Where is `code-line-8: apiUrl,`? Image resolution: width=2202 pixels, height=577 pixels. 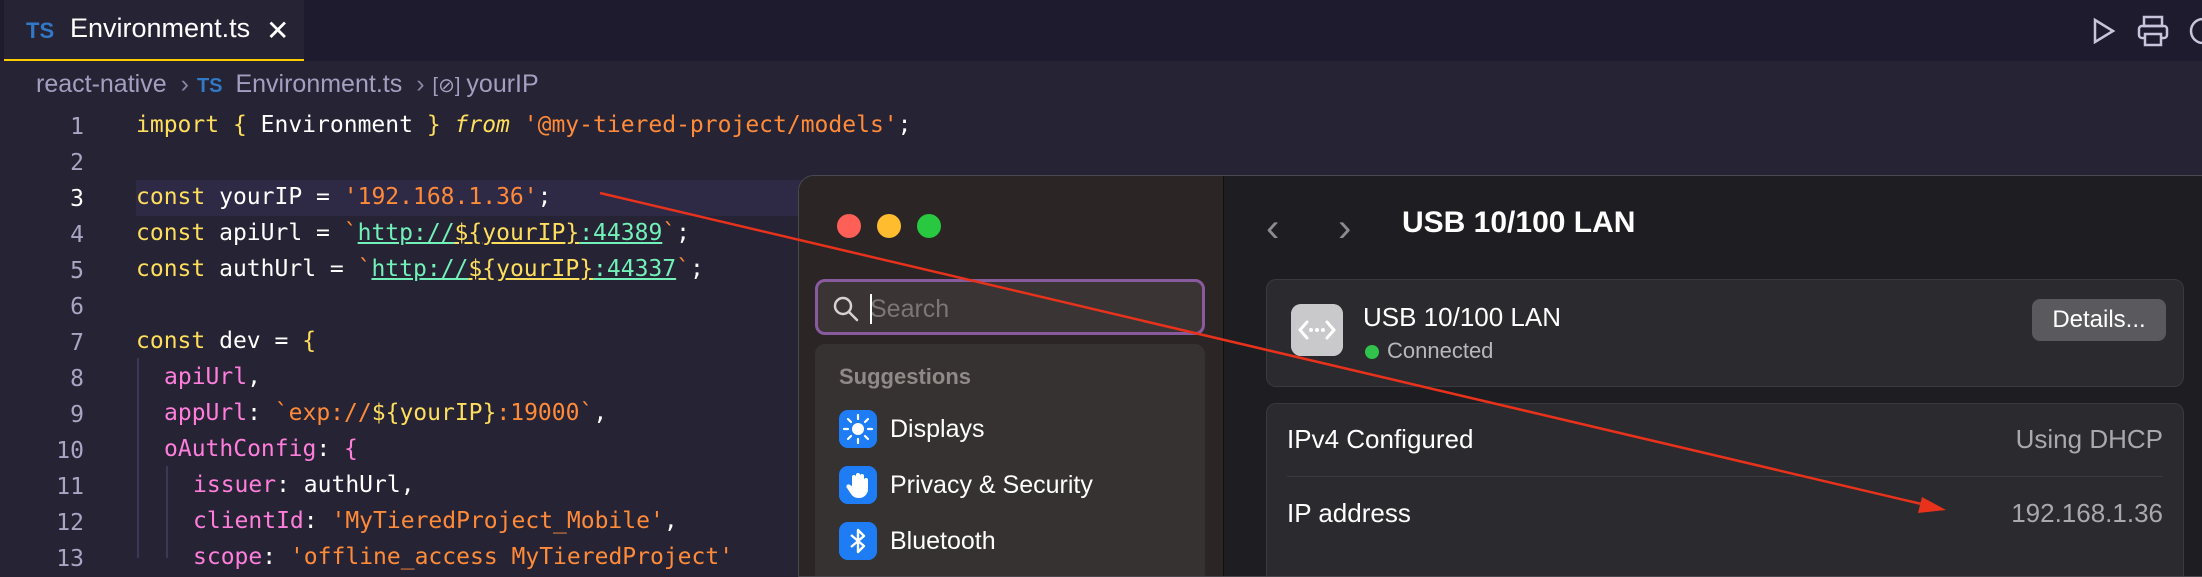 code-line-8: apiUrl, is located at coordinates (212, 377).